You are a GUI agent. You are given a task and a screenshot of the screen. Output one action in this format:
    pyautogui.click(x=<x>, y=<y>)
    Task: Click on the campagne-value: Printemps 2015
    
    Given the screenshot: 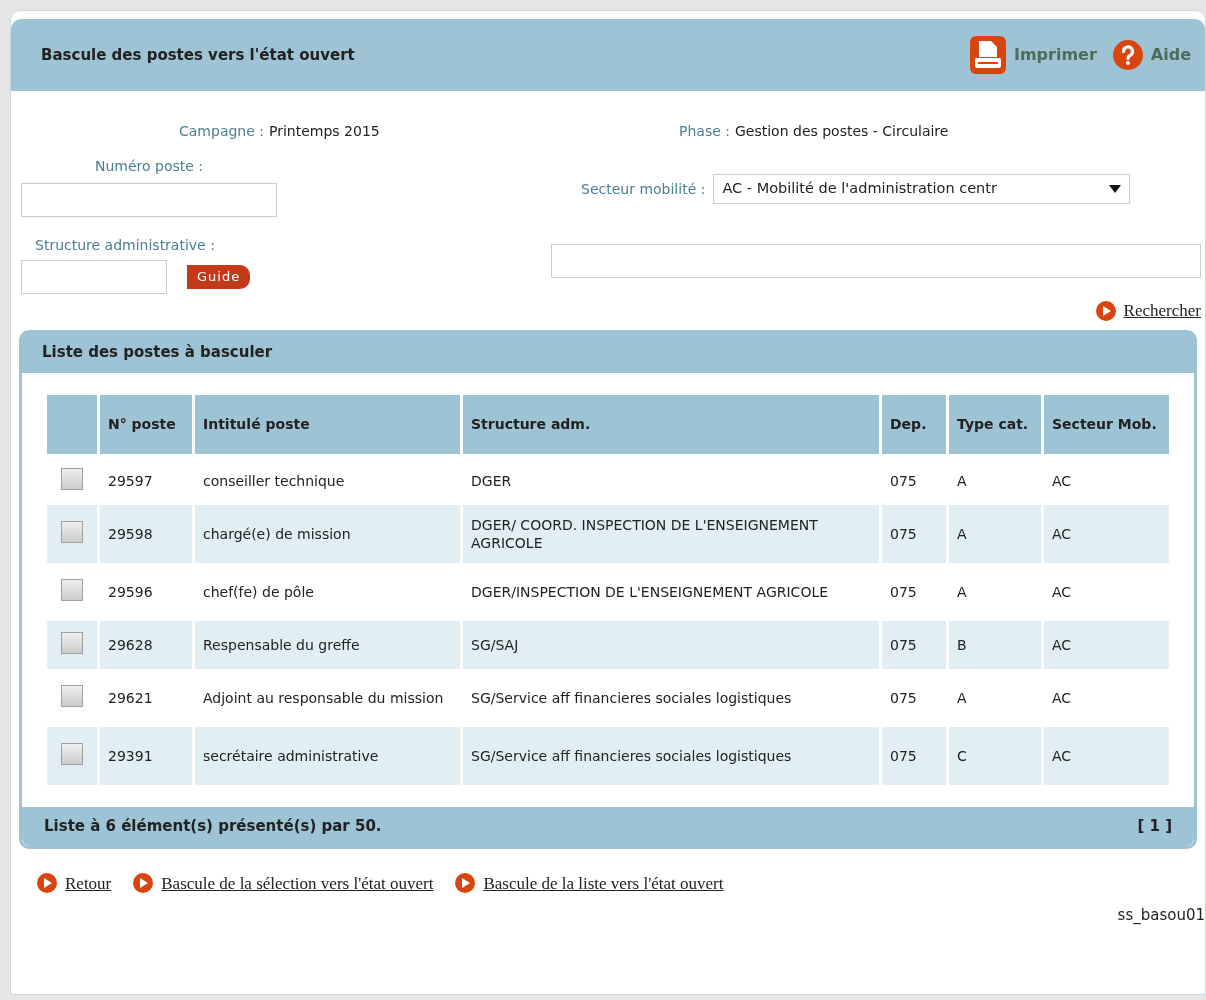 What is the action you would take?
    pyautogui.click(x=324, y=131)
    